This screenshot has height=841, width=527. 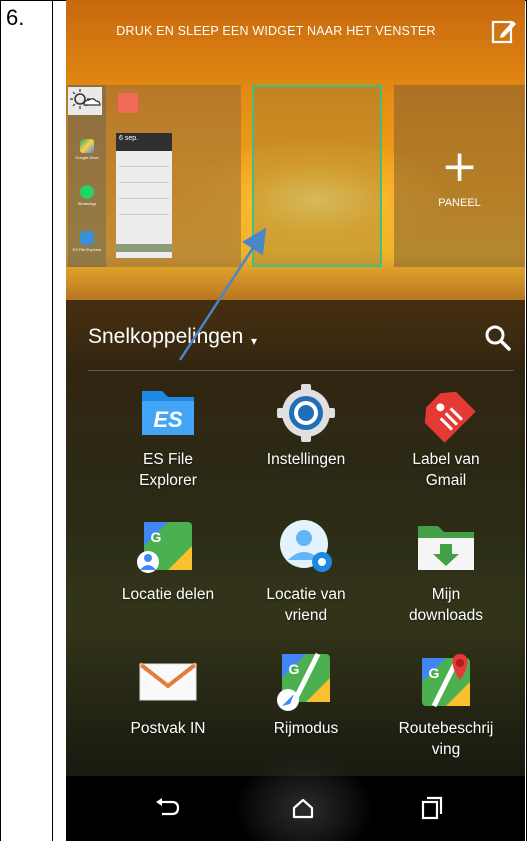 What do you see at coordinates (459, 166) in the screenshot?
I see `plus-icon: +` at bounding box center [459, 166].